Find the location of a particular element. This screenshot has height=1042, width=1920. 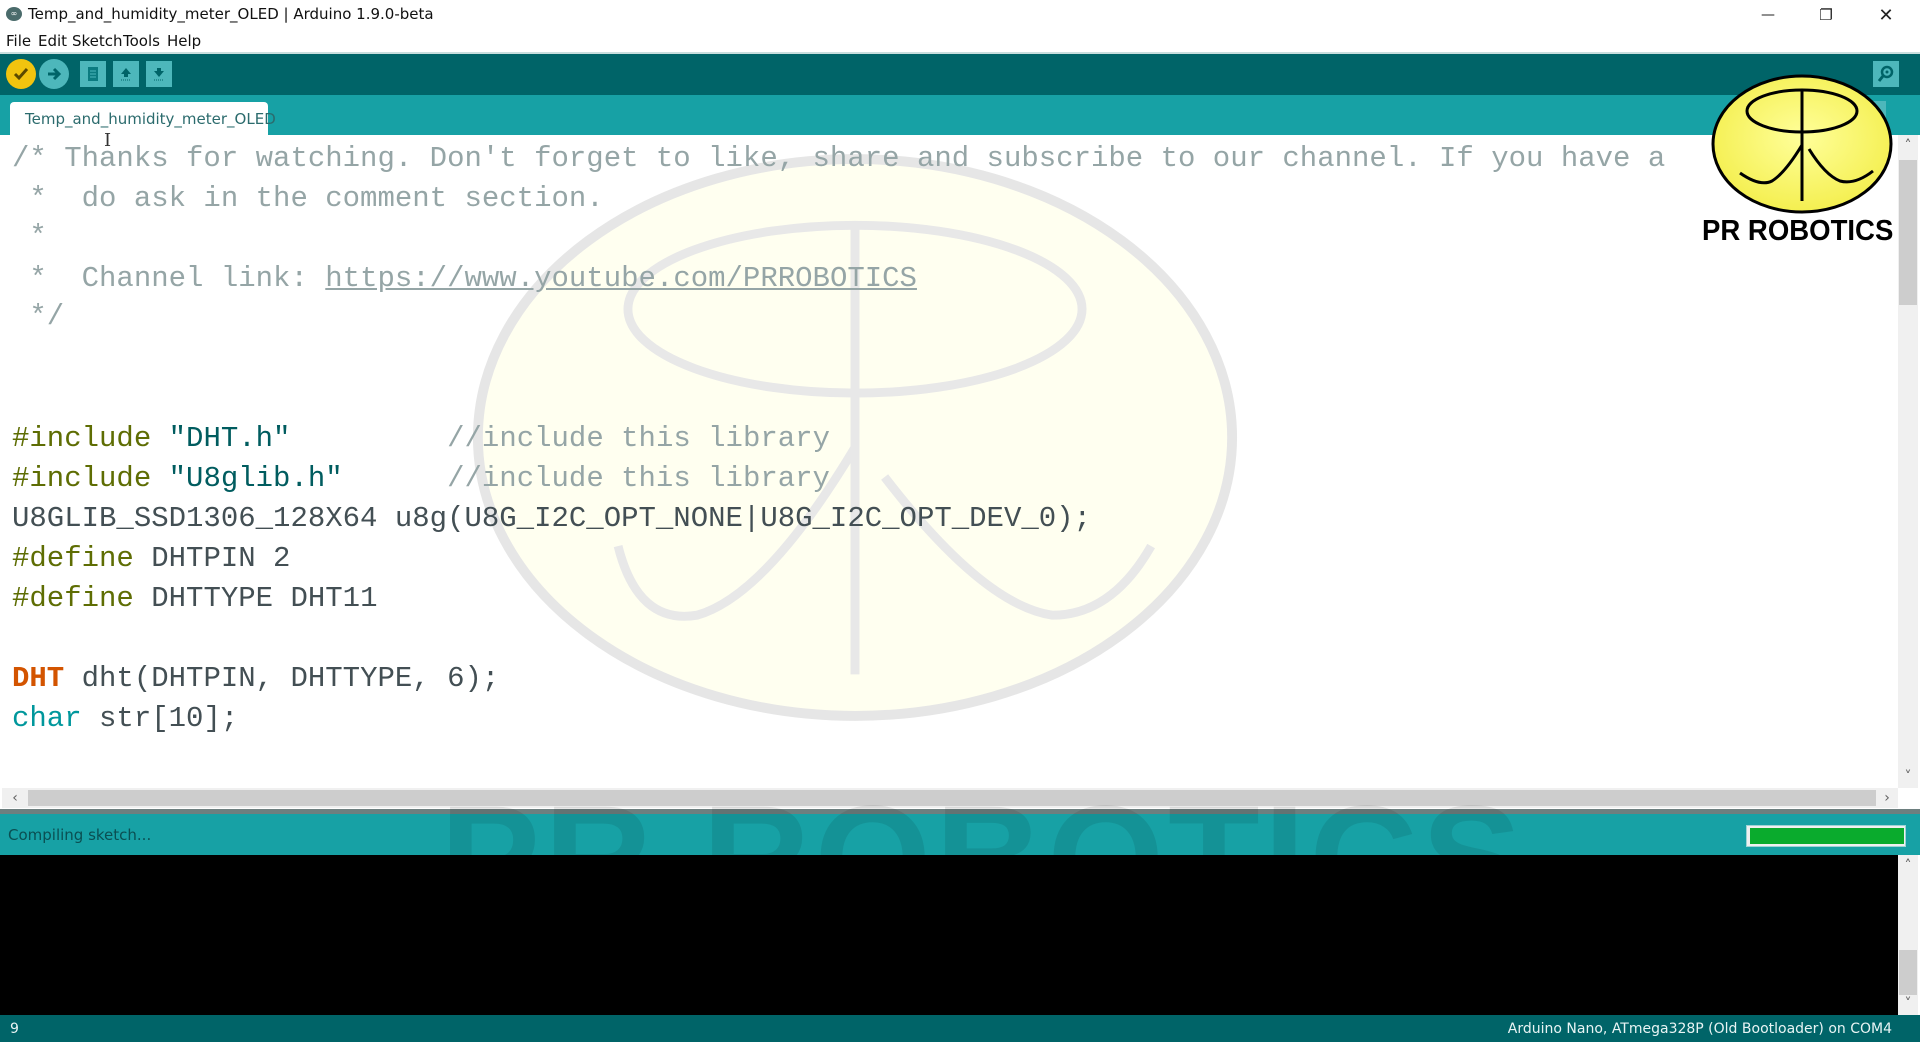

upload-arrow-icon is located at coordinates (55, 74).